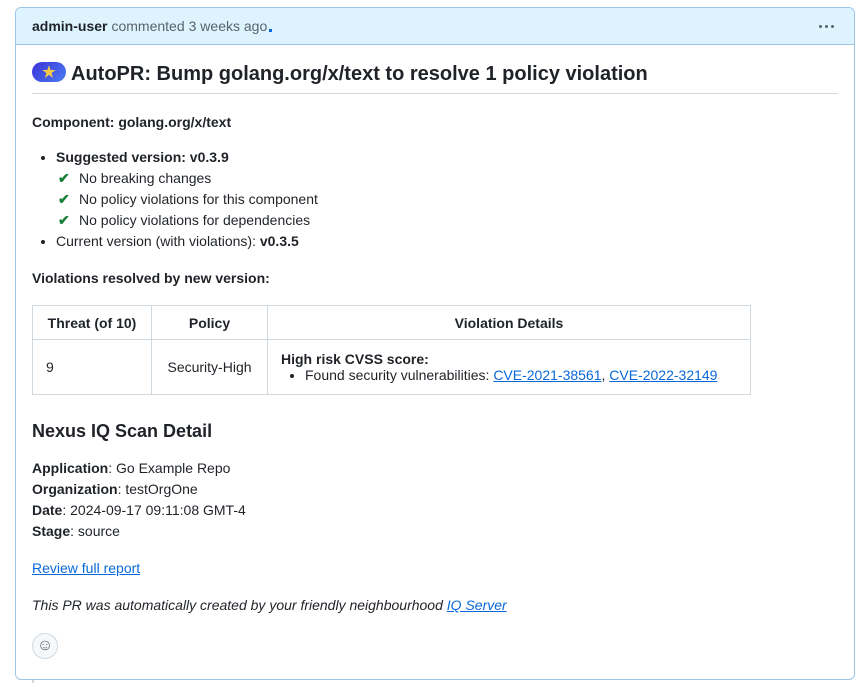  Describe the element at coordinates (435, 568) in the screenshot. I see `review-line: Review full report` at that location.